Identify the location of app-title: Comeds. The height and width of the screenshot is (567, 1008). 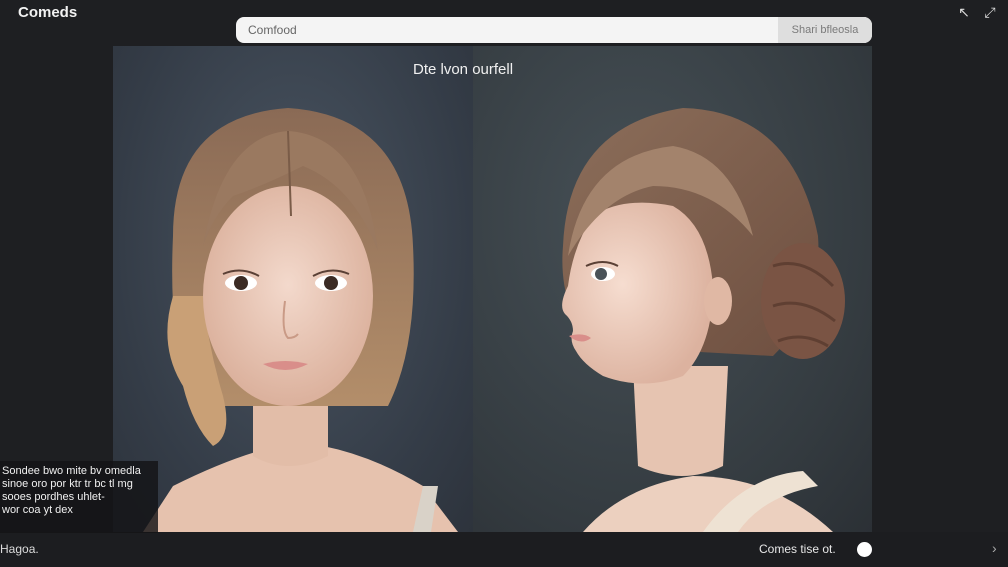
(48, 12).